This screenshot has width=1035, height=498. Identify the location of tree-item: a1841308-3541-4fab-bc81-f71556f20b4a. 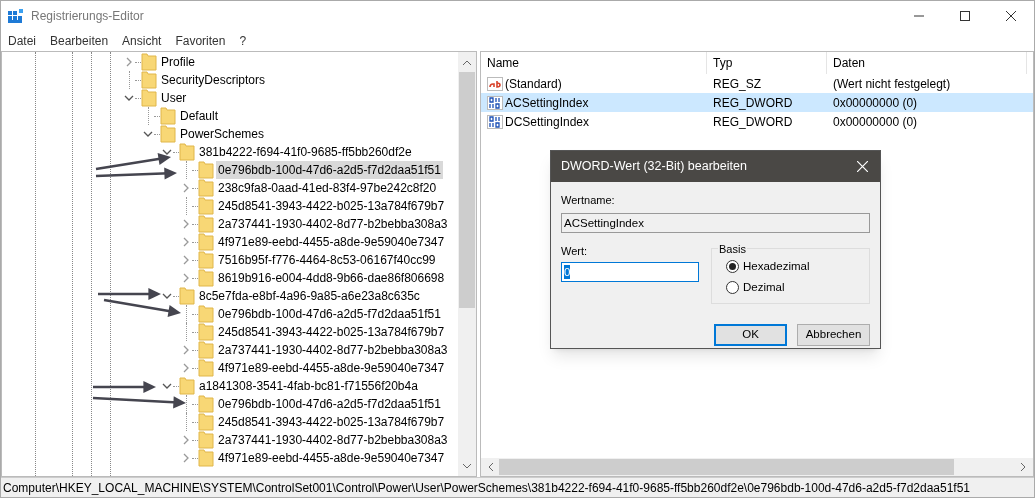
(308, 386).